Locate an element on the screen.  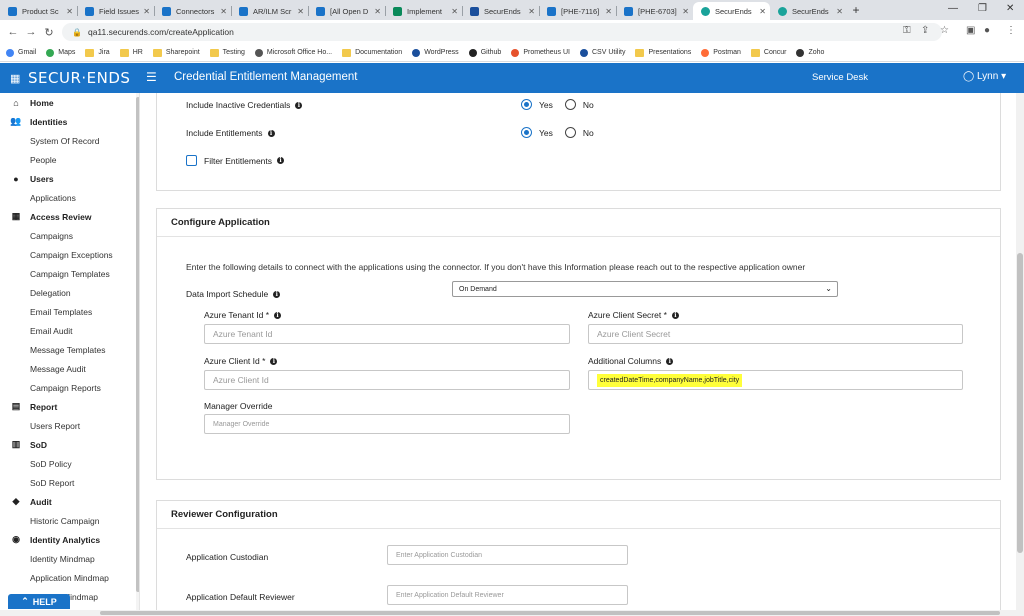
bookmark-item: Gmail is located at coordinates (21, 52).